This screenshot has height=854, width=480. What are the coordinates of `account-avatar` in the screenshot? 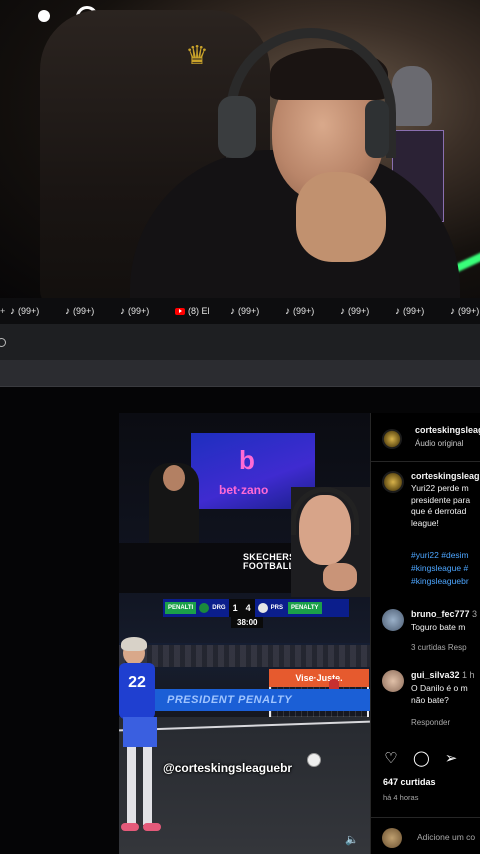 It's located at (392, 439).